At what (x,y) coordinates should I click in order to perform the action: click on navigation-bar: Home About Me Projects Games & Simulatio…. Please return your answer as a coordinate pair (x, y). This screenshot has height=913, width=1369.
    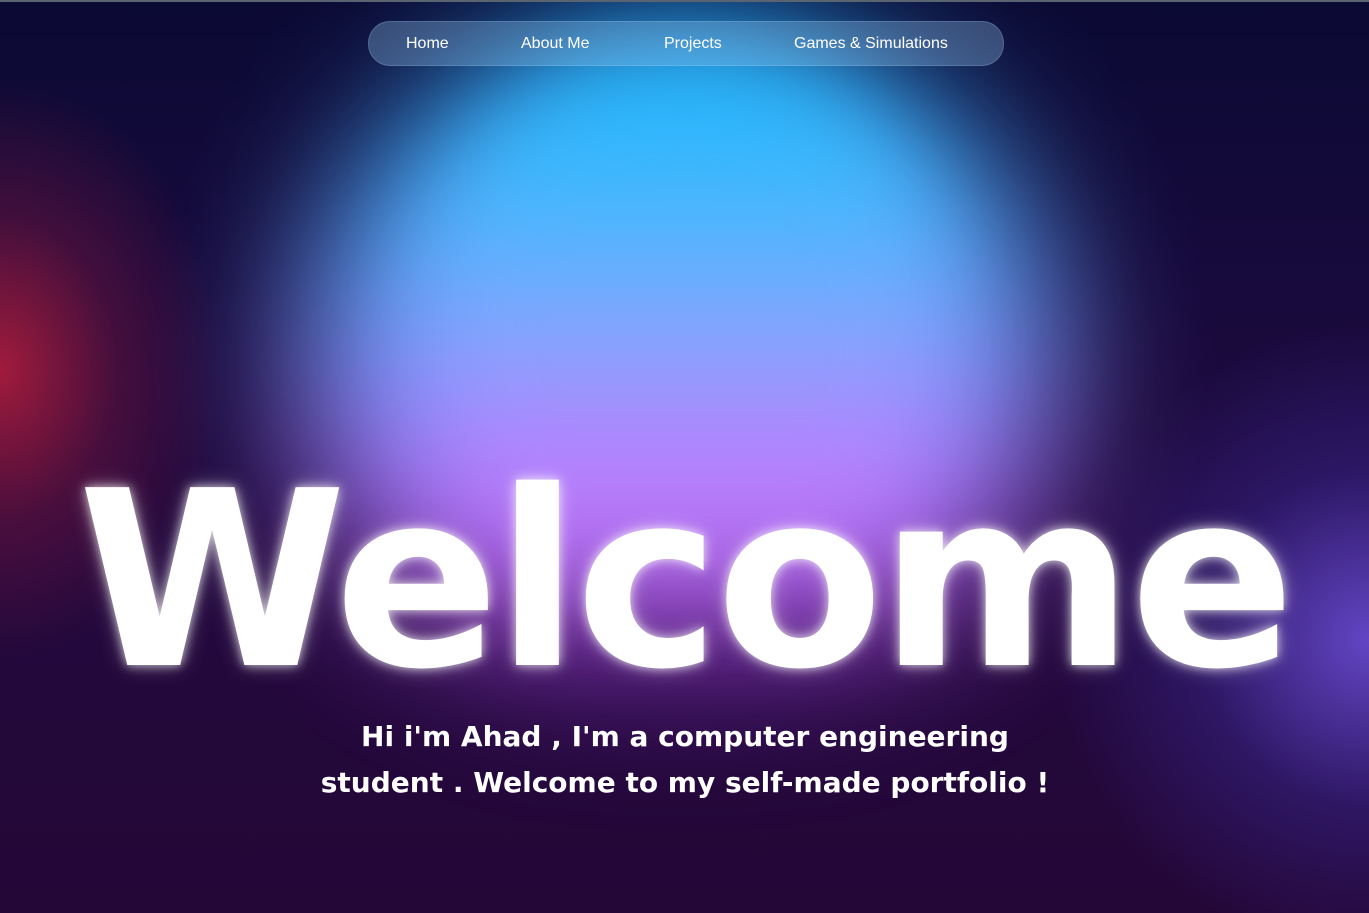
    Looking at the image, I should click on (686, 43).